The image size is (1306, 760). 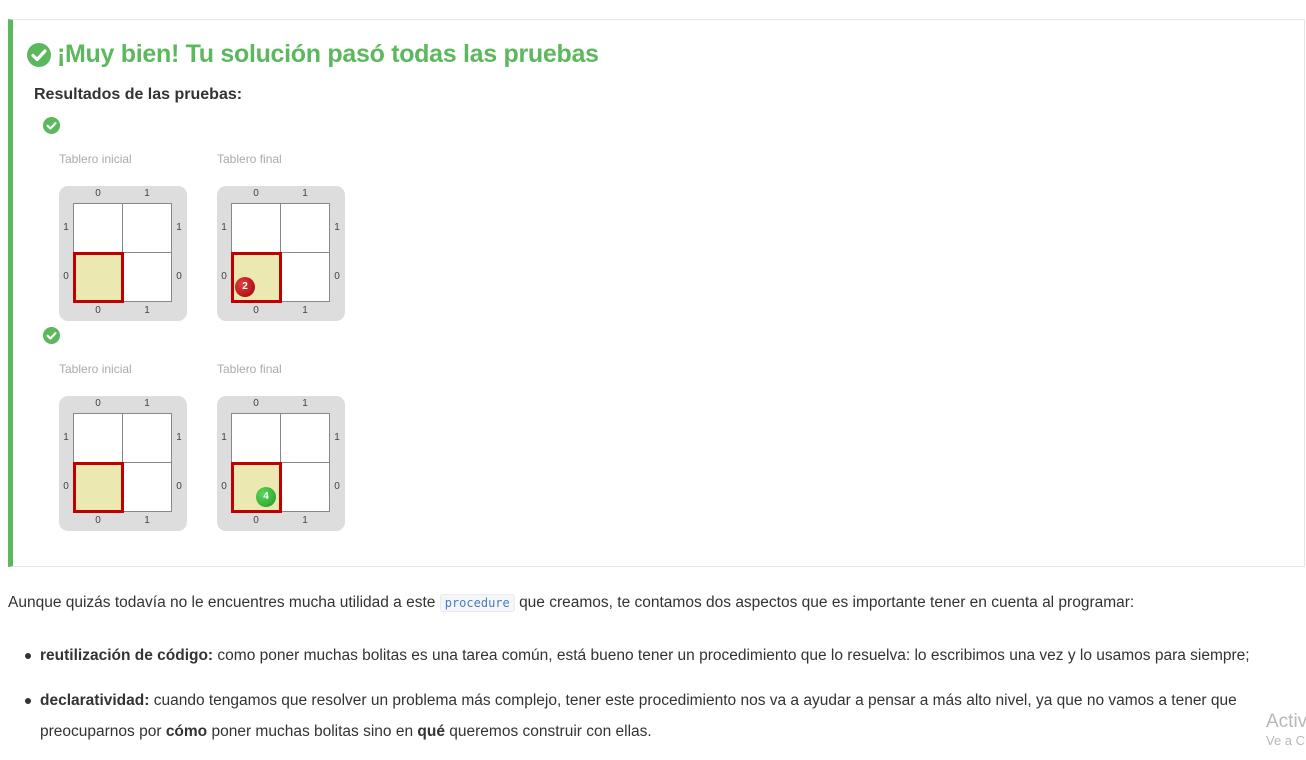 What do you see at coordinates (312, 731) in the screenshot?
I see `aspect-description-cont: poner muchas bolitas sino en` at bounding box center [312, 731].